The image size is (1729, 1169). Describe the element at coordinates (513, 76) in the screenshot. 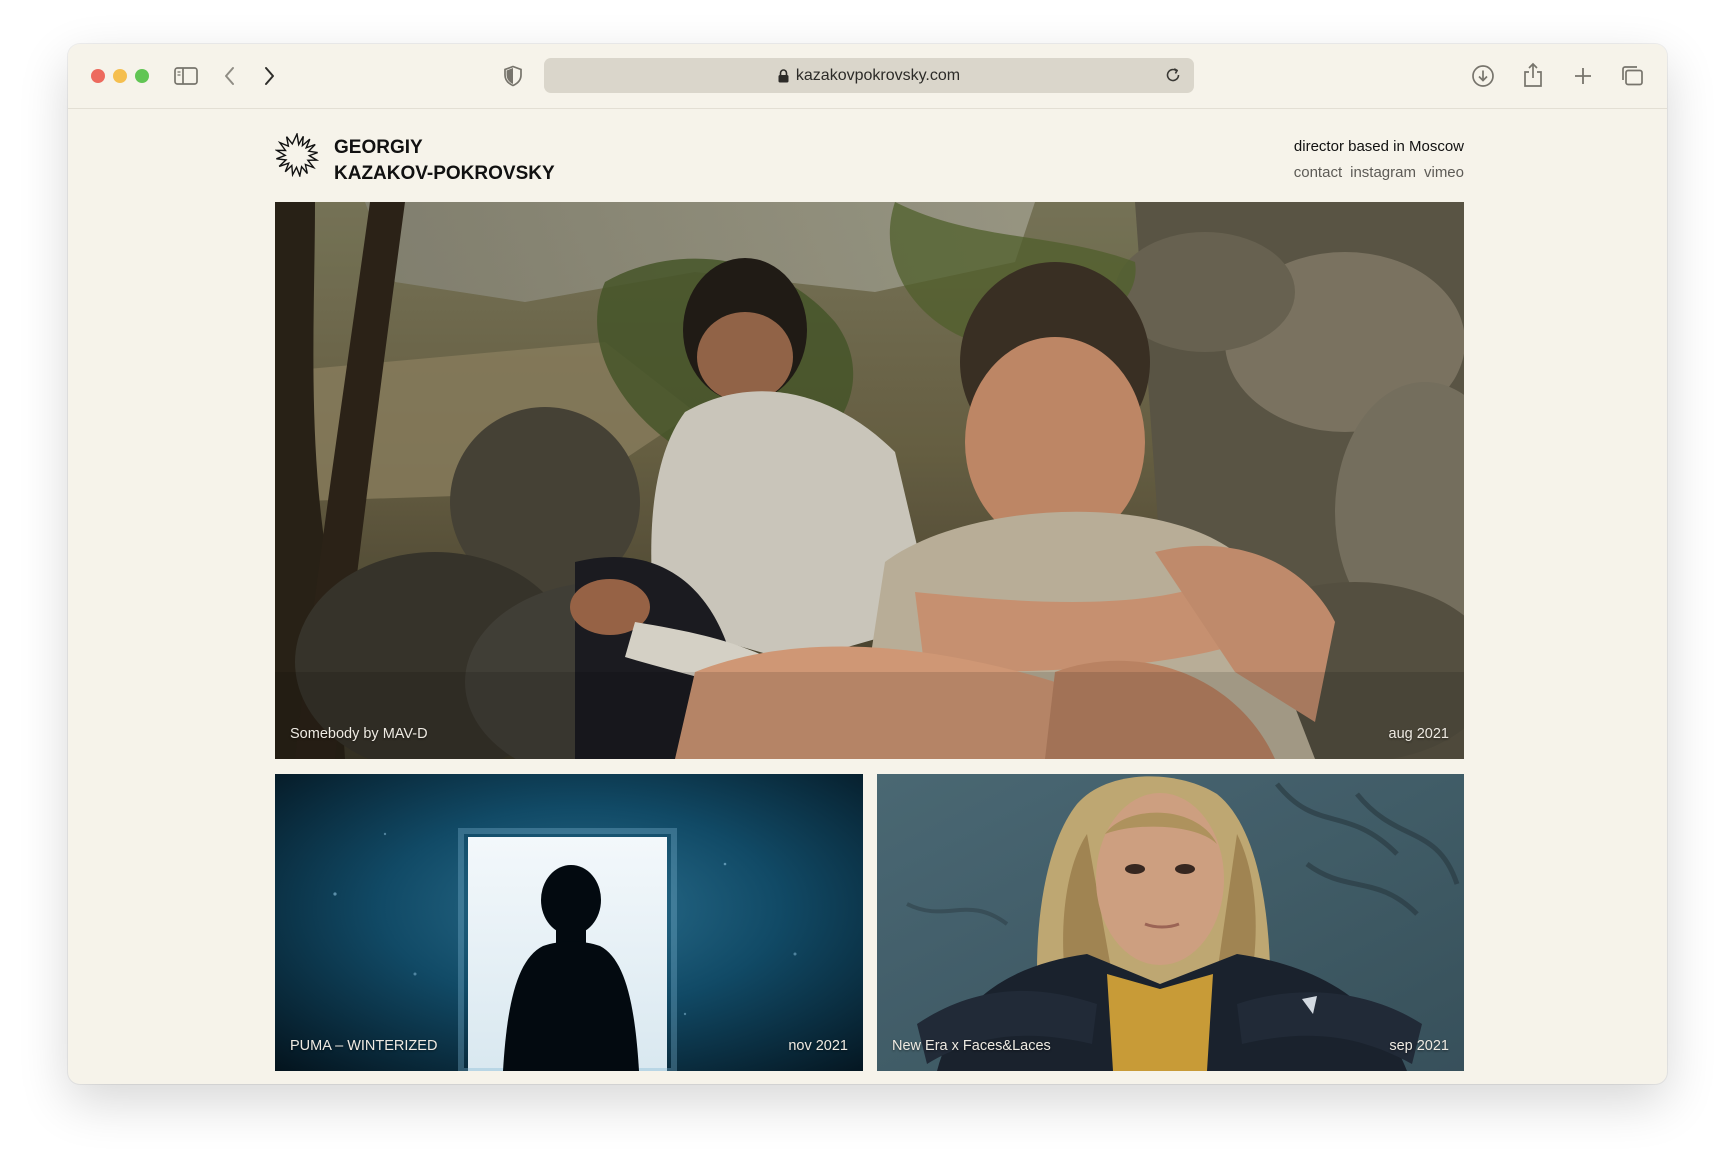

I see `shield-icon` at that location.